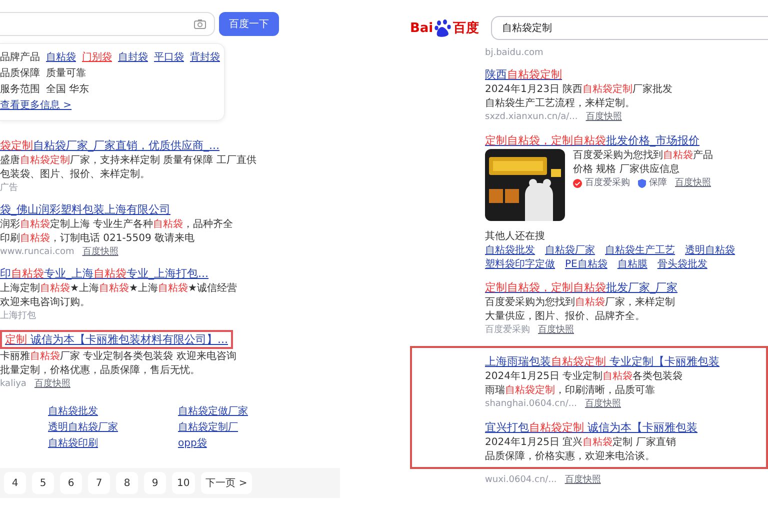 This screenshot has width=768, height=510. What do you see at coordinates (169, 57) in the screenshot?
I see `info-link: 平口袋` at bounding box center [169, 57].